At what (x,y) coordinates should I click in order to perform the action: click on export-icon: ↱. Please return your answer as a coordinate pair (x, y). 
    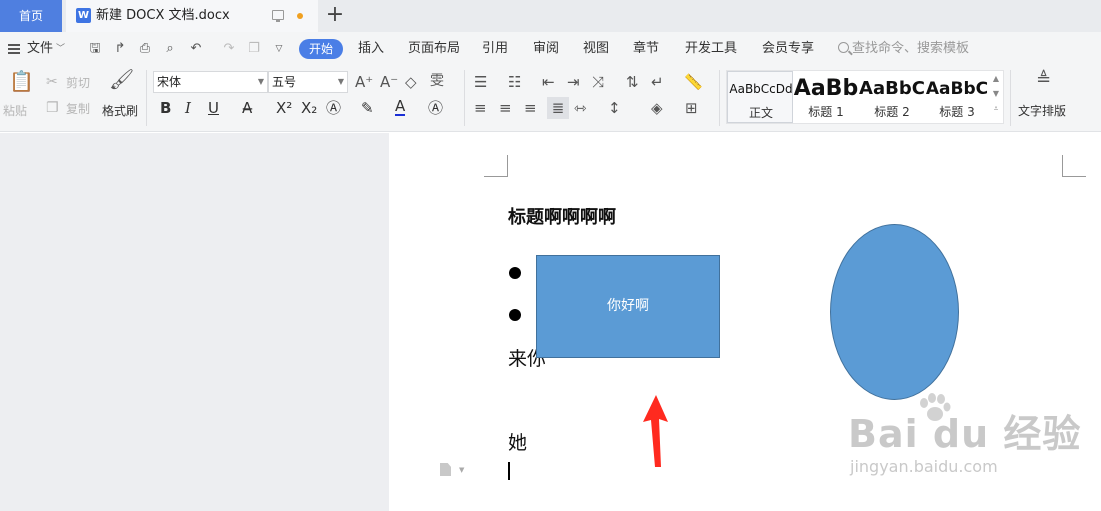
    Looking at the image, I should click on (120, 49).